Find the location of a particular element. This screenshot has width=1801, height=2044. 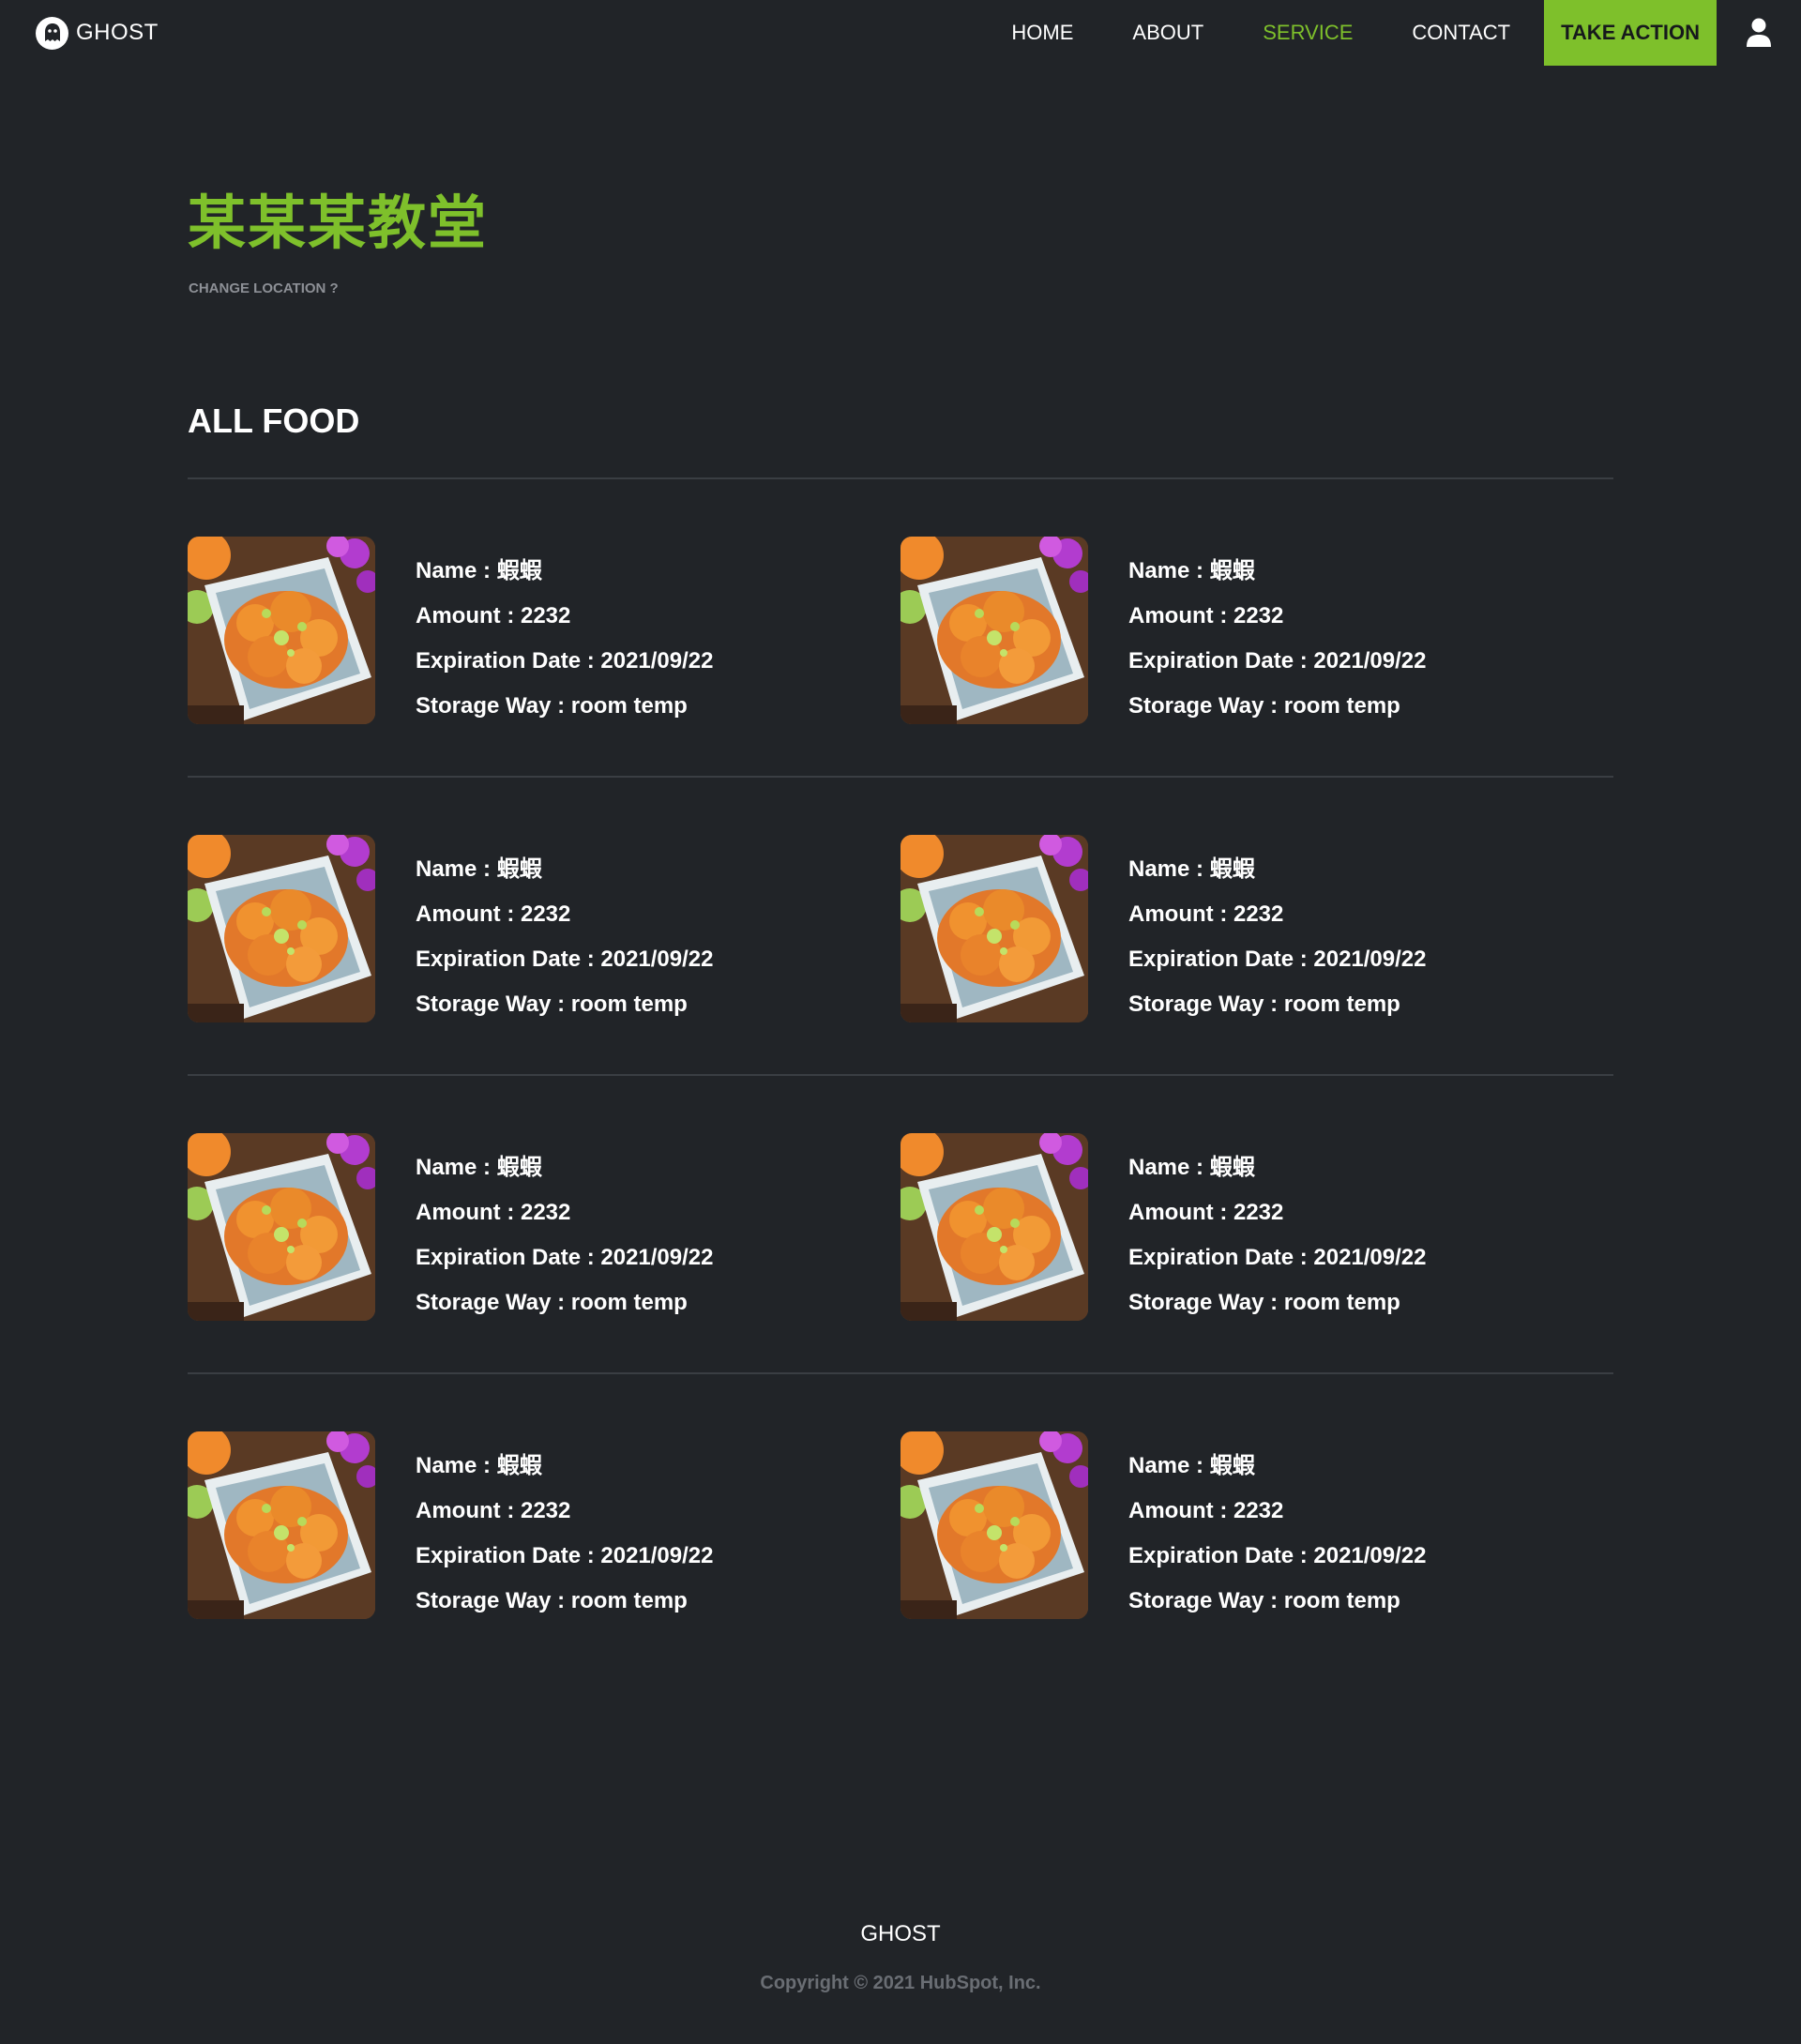

nav-link-service: SERVICE is located at coordinates (1308, 33).